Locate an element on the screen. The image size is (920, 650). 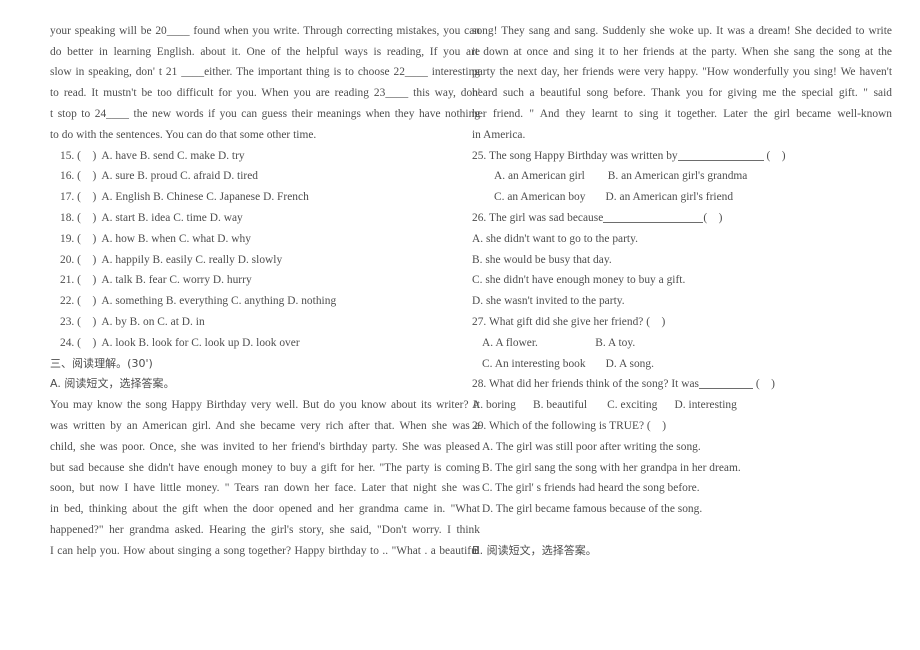
question-option-text: A. A flower. B. A toy. is located at coordinates (559, 342).